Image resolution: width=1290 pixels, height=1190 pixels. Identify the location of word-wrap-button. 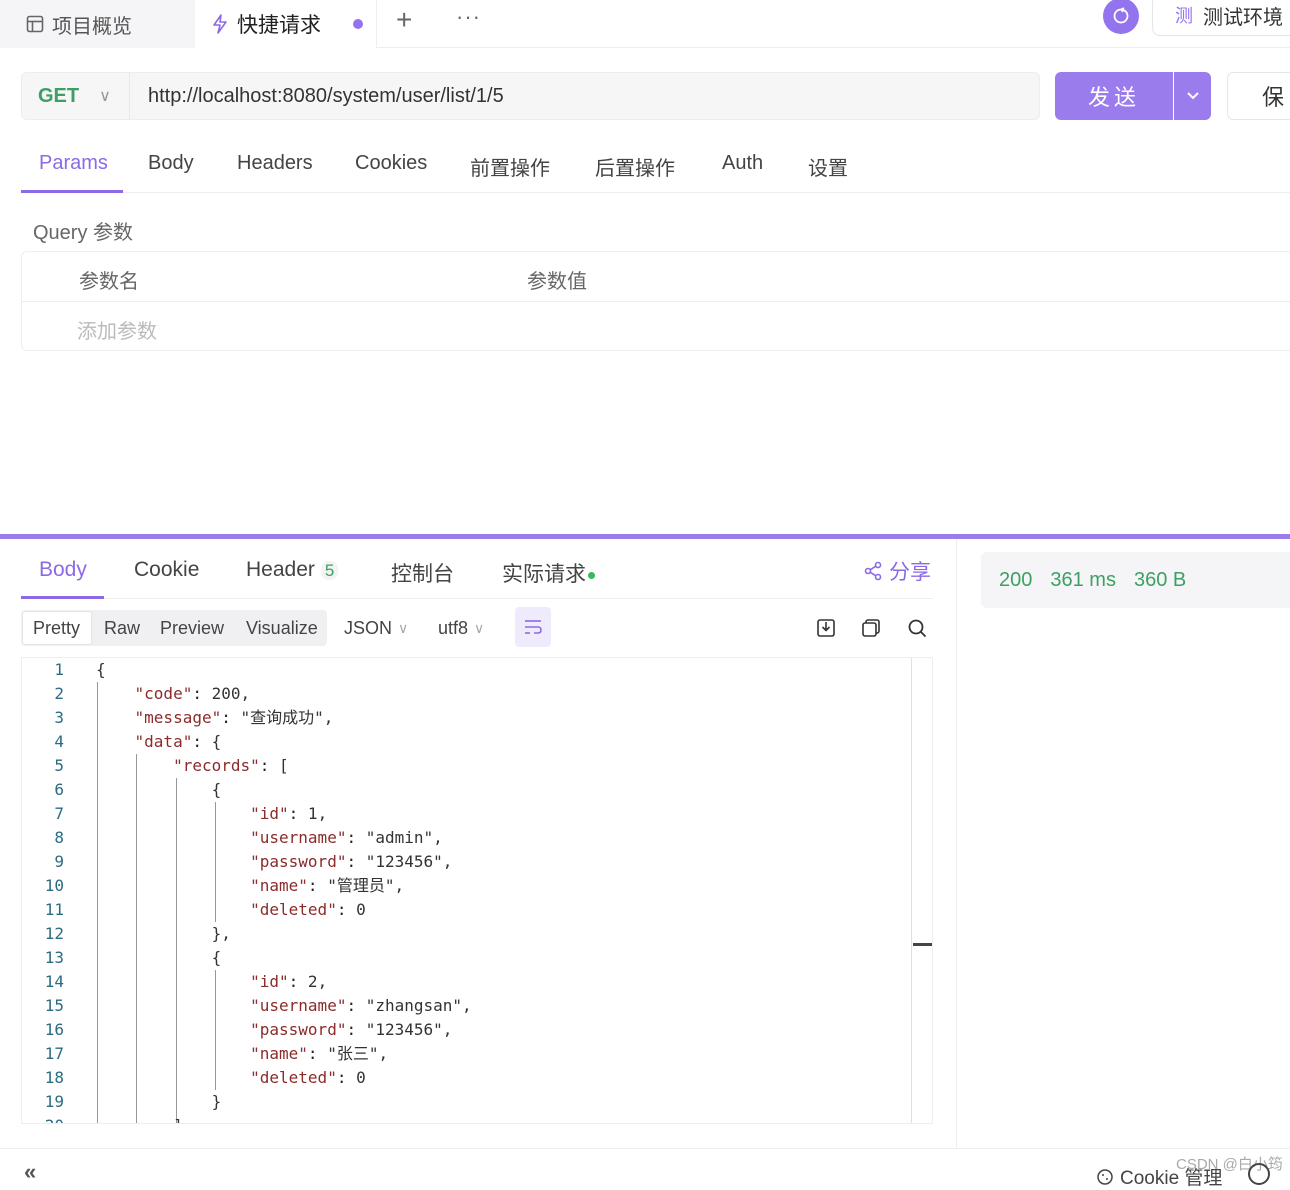
(533, 627).